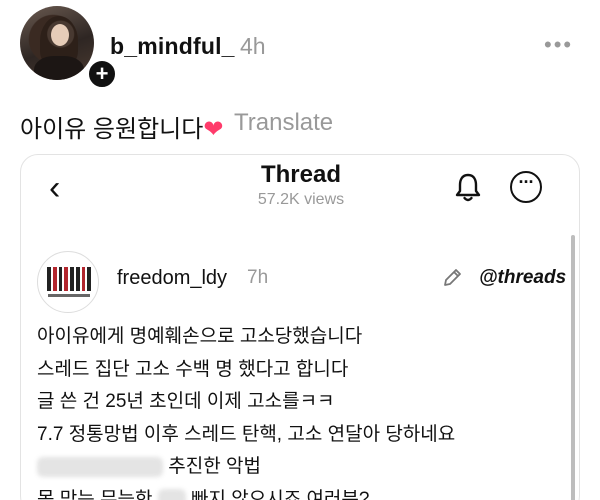  Describe the element at coordinates (186, 401) in the screenshot. I see `body-line-3: 글 쓴 건 25년 초인데 이제 고소를ㅋㅋ` at that location.